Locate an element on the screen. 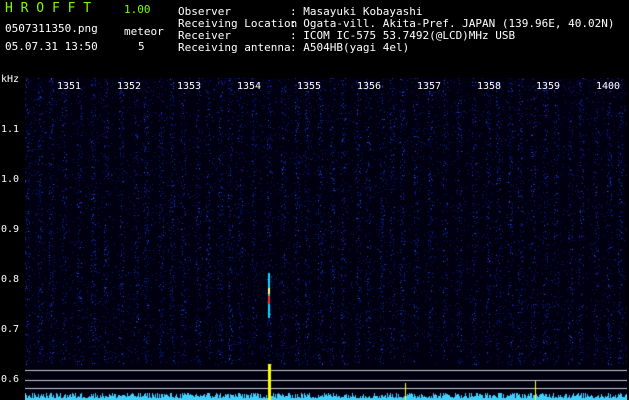 The height and width of the screenshot is (400, 629). count-text: 5 is located at coordinates (141, 46).